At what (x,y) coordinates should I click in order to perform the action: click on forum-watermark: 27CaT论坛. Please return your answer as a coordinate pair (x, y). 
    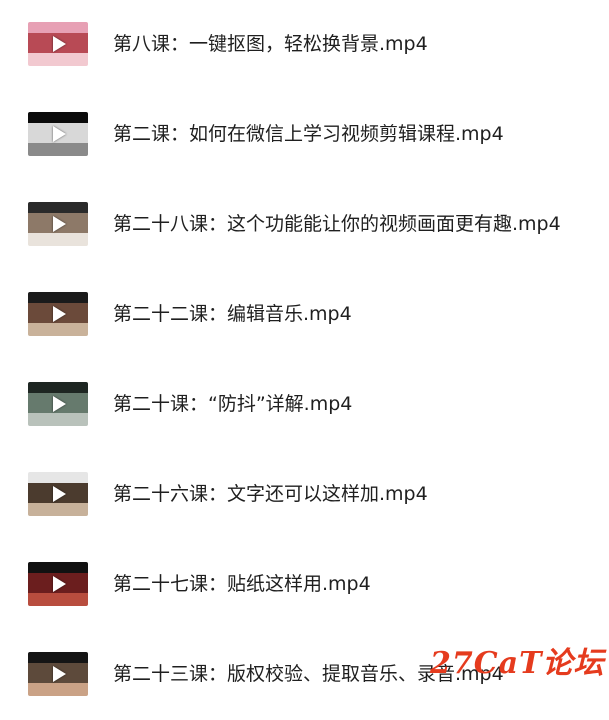
    Looking at the image, I should click on (517, 663).